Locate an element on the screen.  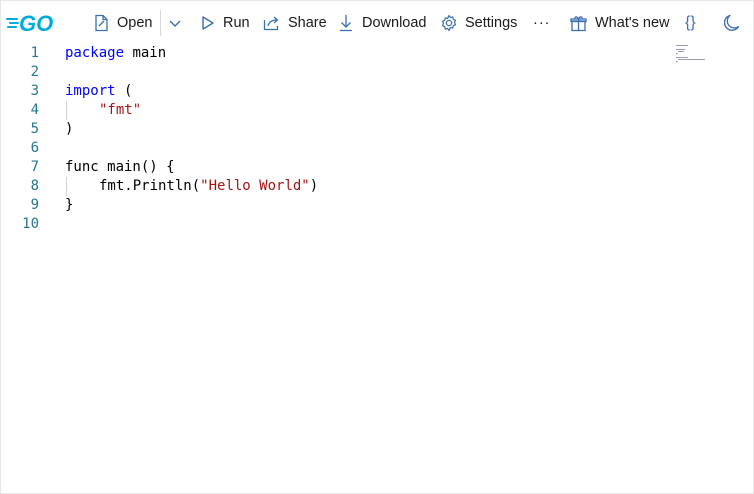
editor-line: 10 is located at coordinates (330, 224).